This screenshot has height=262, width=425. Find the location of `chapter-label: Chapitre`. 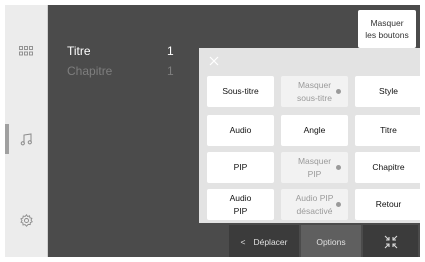

chapter-label: Chapitre is located at coordinates (90, 71).